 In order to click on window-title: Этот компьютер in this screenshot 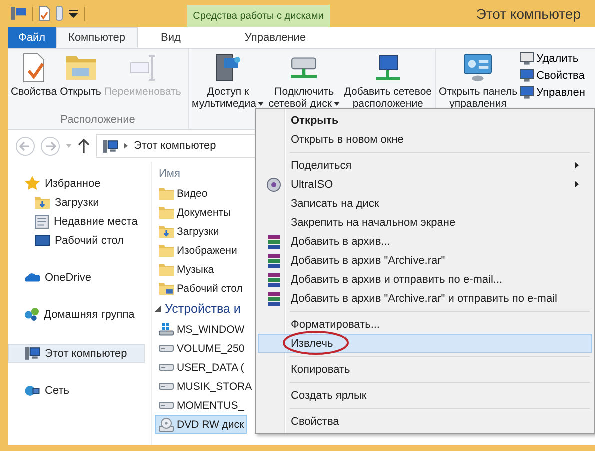, I will do `click(529, 14)`.